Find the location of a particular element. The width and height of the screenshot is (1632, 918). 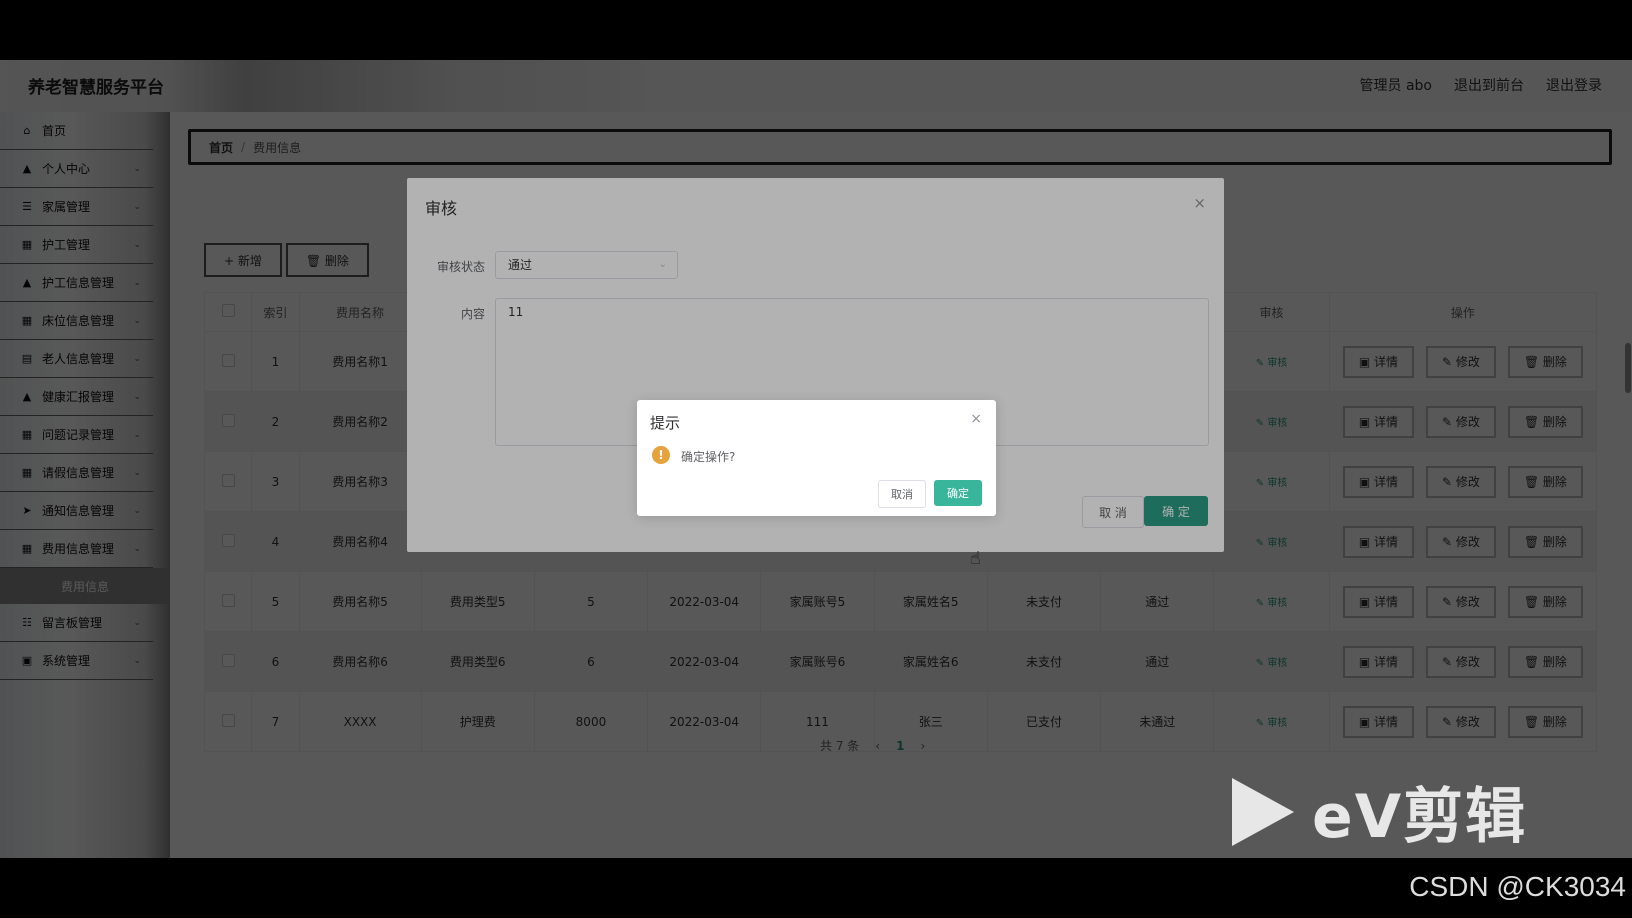

scrollbar-thumb is located at coordinates (1628, 368).